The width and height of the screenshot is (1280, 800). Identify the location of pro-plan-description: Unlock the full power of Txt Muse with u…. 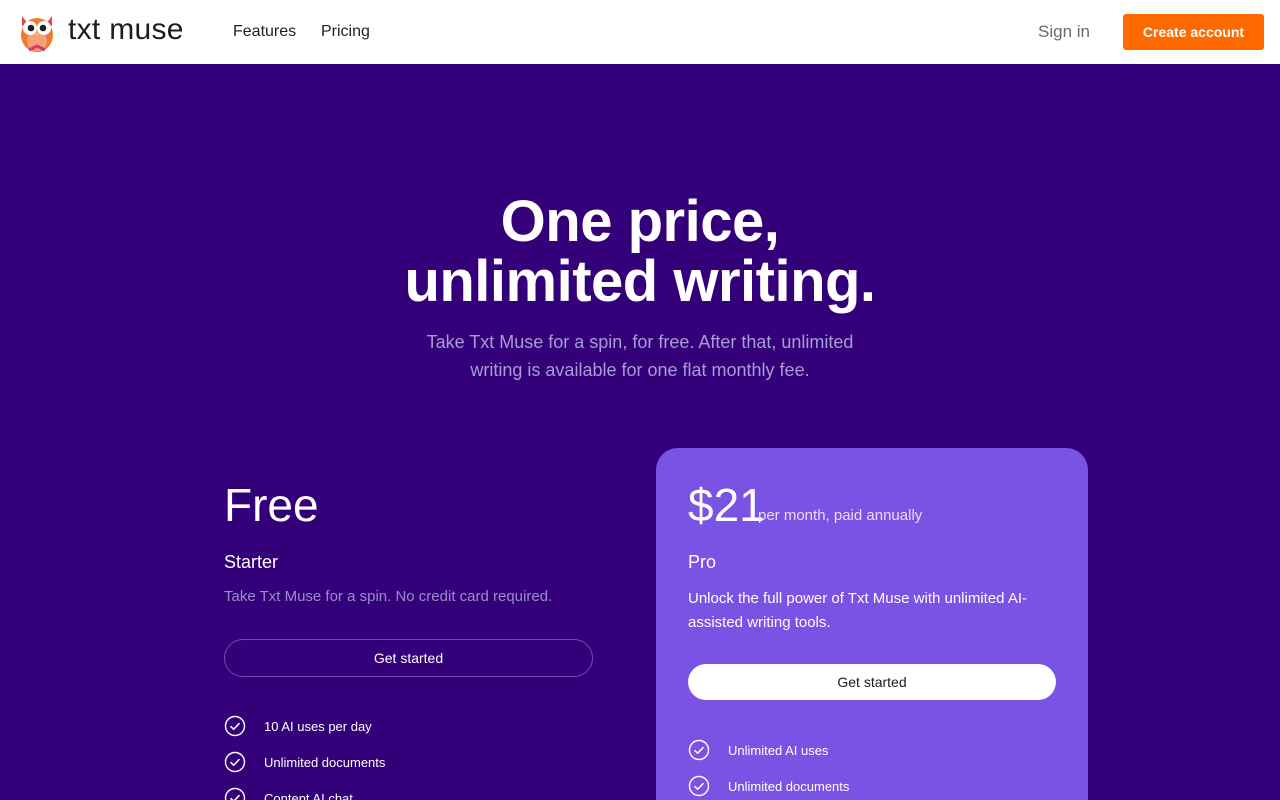
(858, 610).